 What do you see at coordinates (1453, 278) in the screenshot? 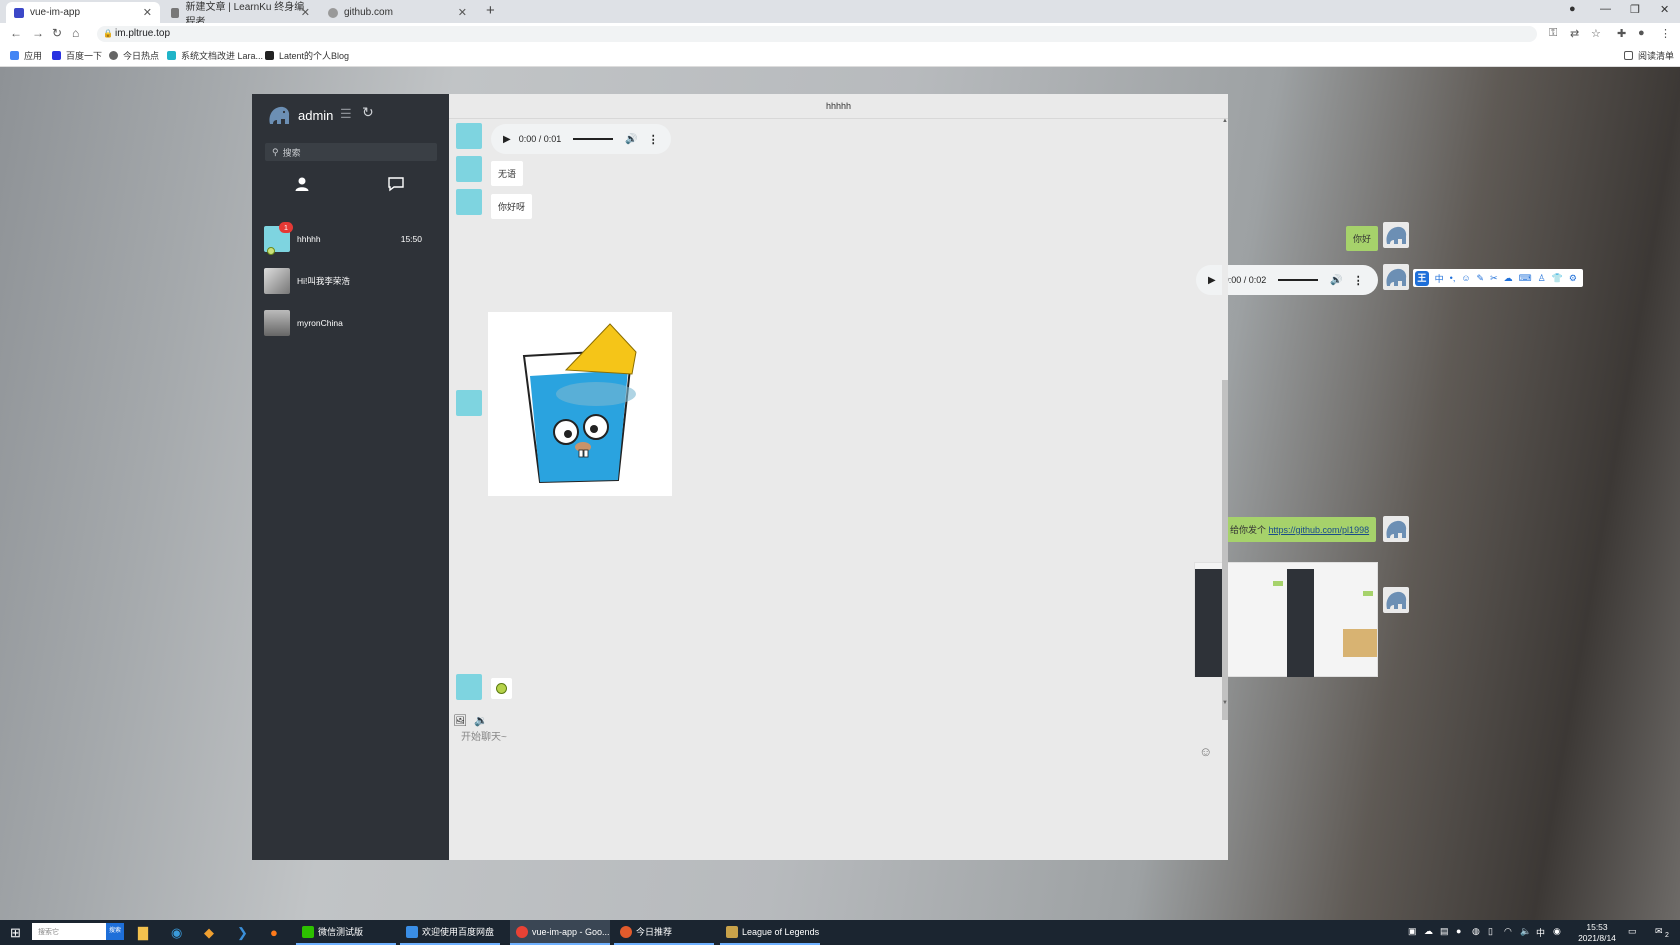
I see `ime-punct-icon: •,` at bounding box center [1453, 278].